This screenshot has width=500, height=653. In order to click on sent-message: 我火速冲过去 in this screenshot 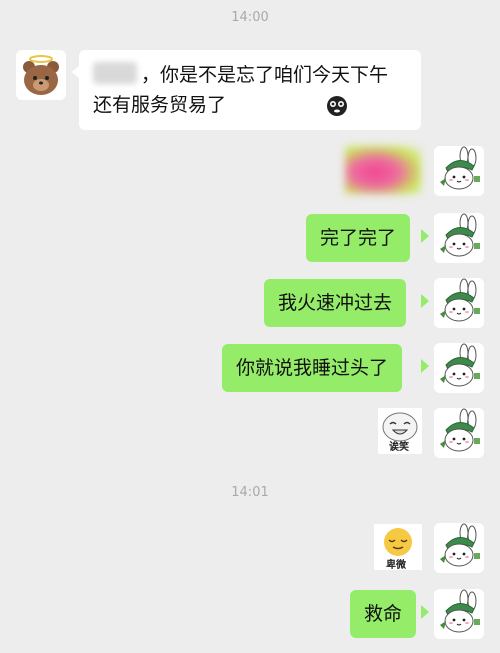, I will do `click(335, 303)`.